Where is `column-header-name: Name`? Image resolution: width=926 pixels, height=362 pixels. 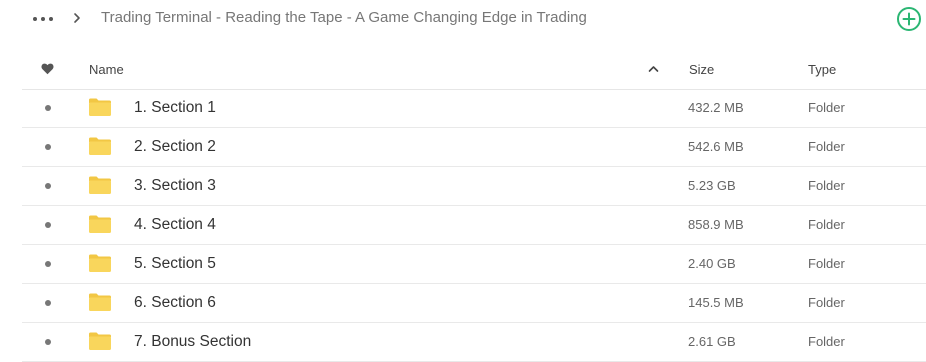 column-header-name: Name is located at coordinates (106, 70).